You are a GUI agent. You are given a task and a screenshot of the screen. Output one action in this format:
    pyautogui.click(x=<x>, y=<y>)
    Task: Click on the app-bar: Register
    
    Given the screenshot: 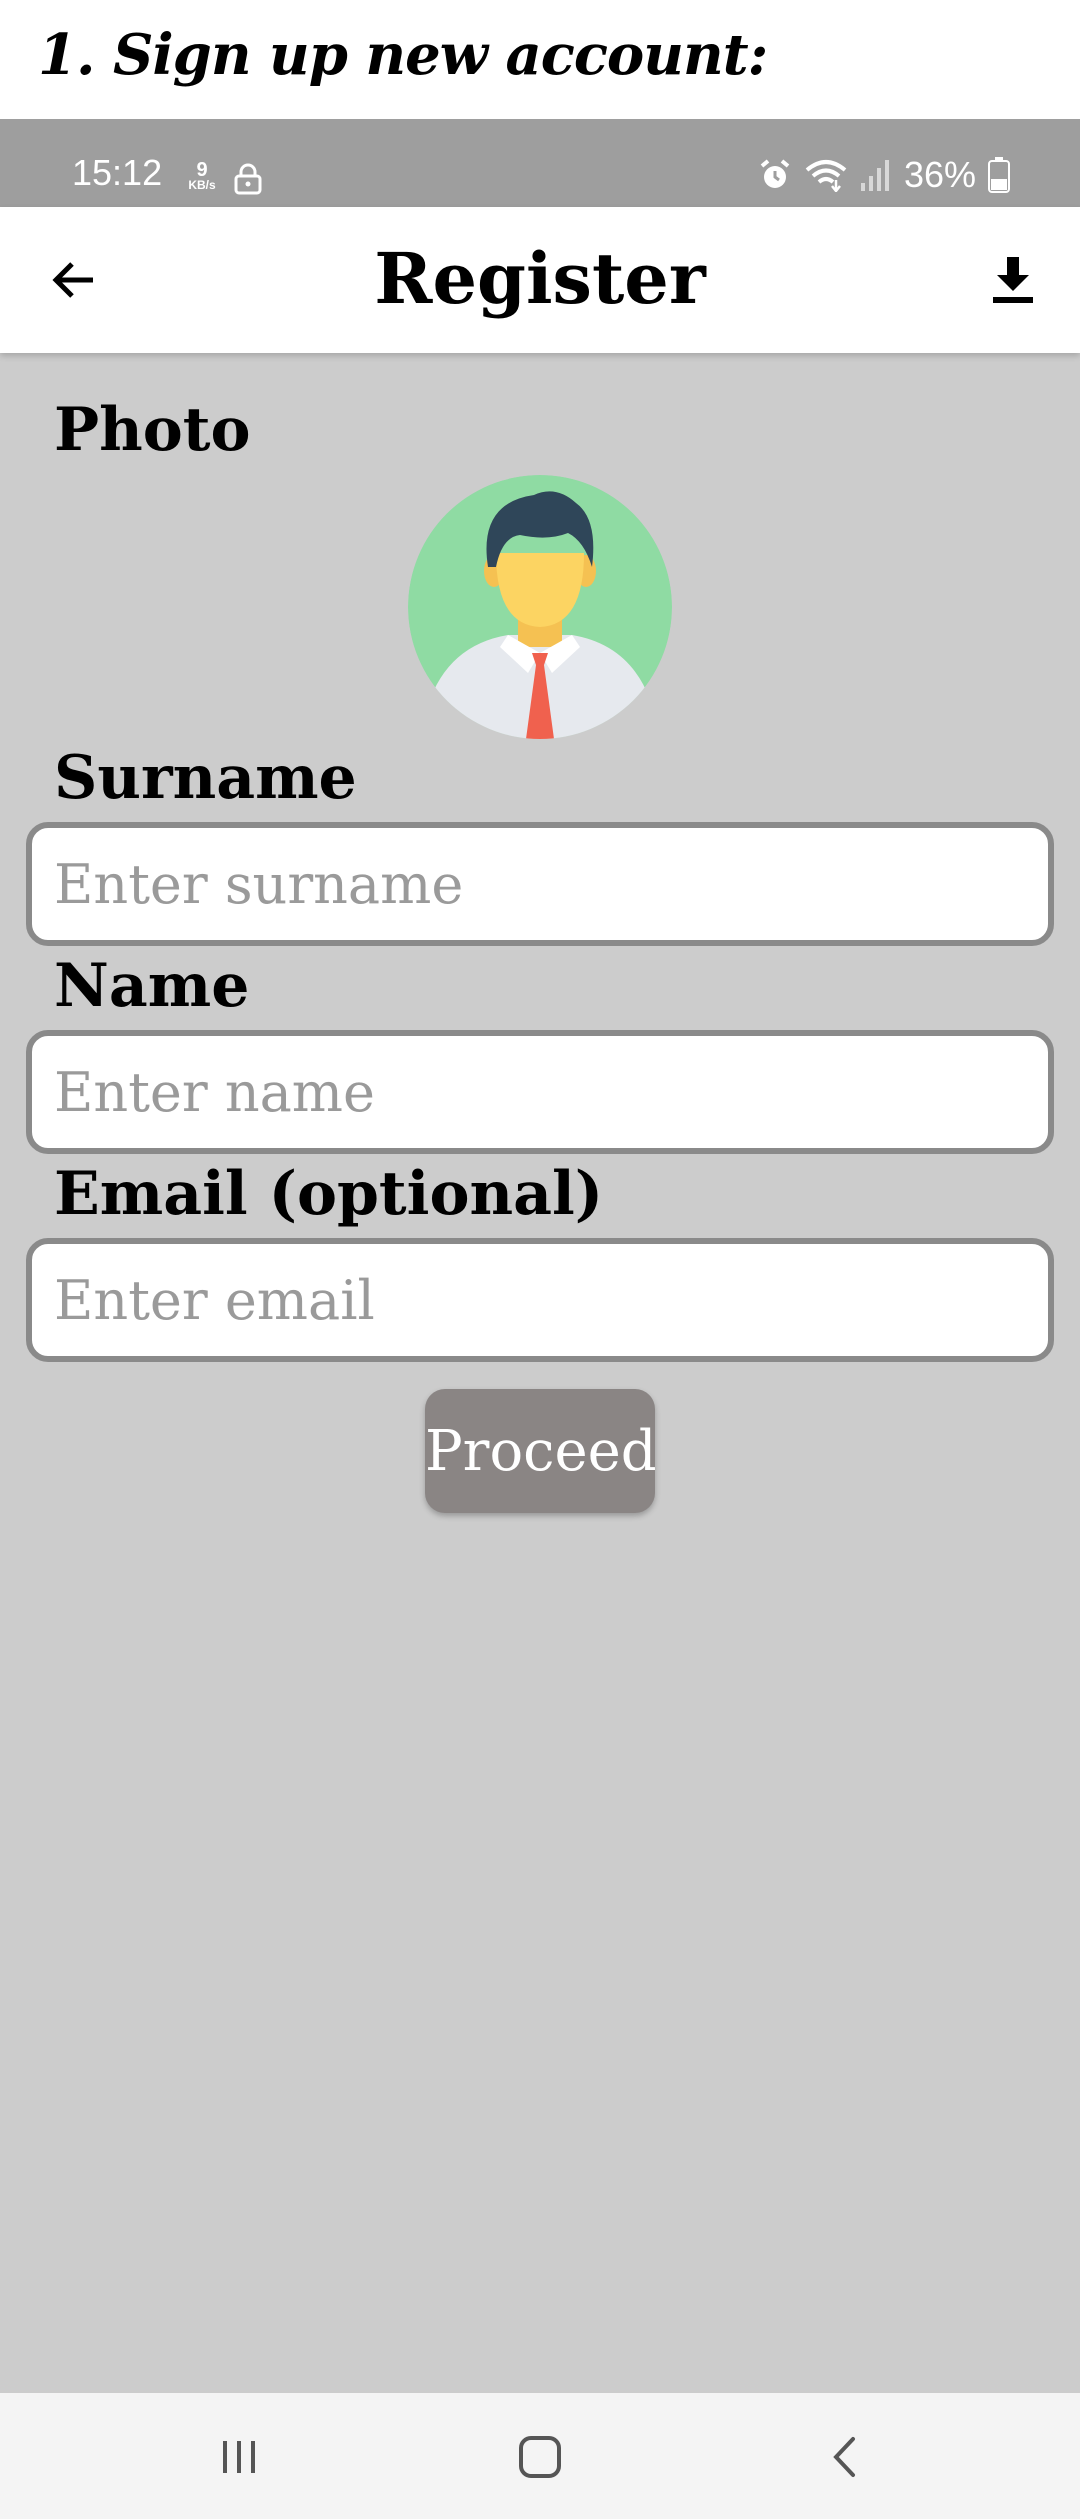 What is the action you would take?
    pyautogui.click(x=540, y=280)
    